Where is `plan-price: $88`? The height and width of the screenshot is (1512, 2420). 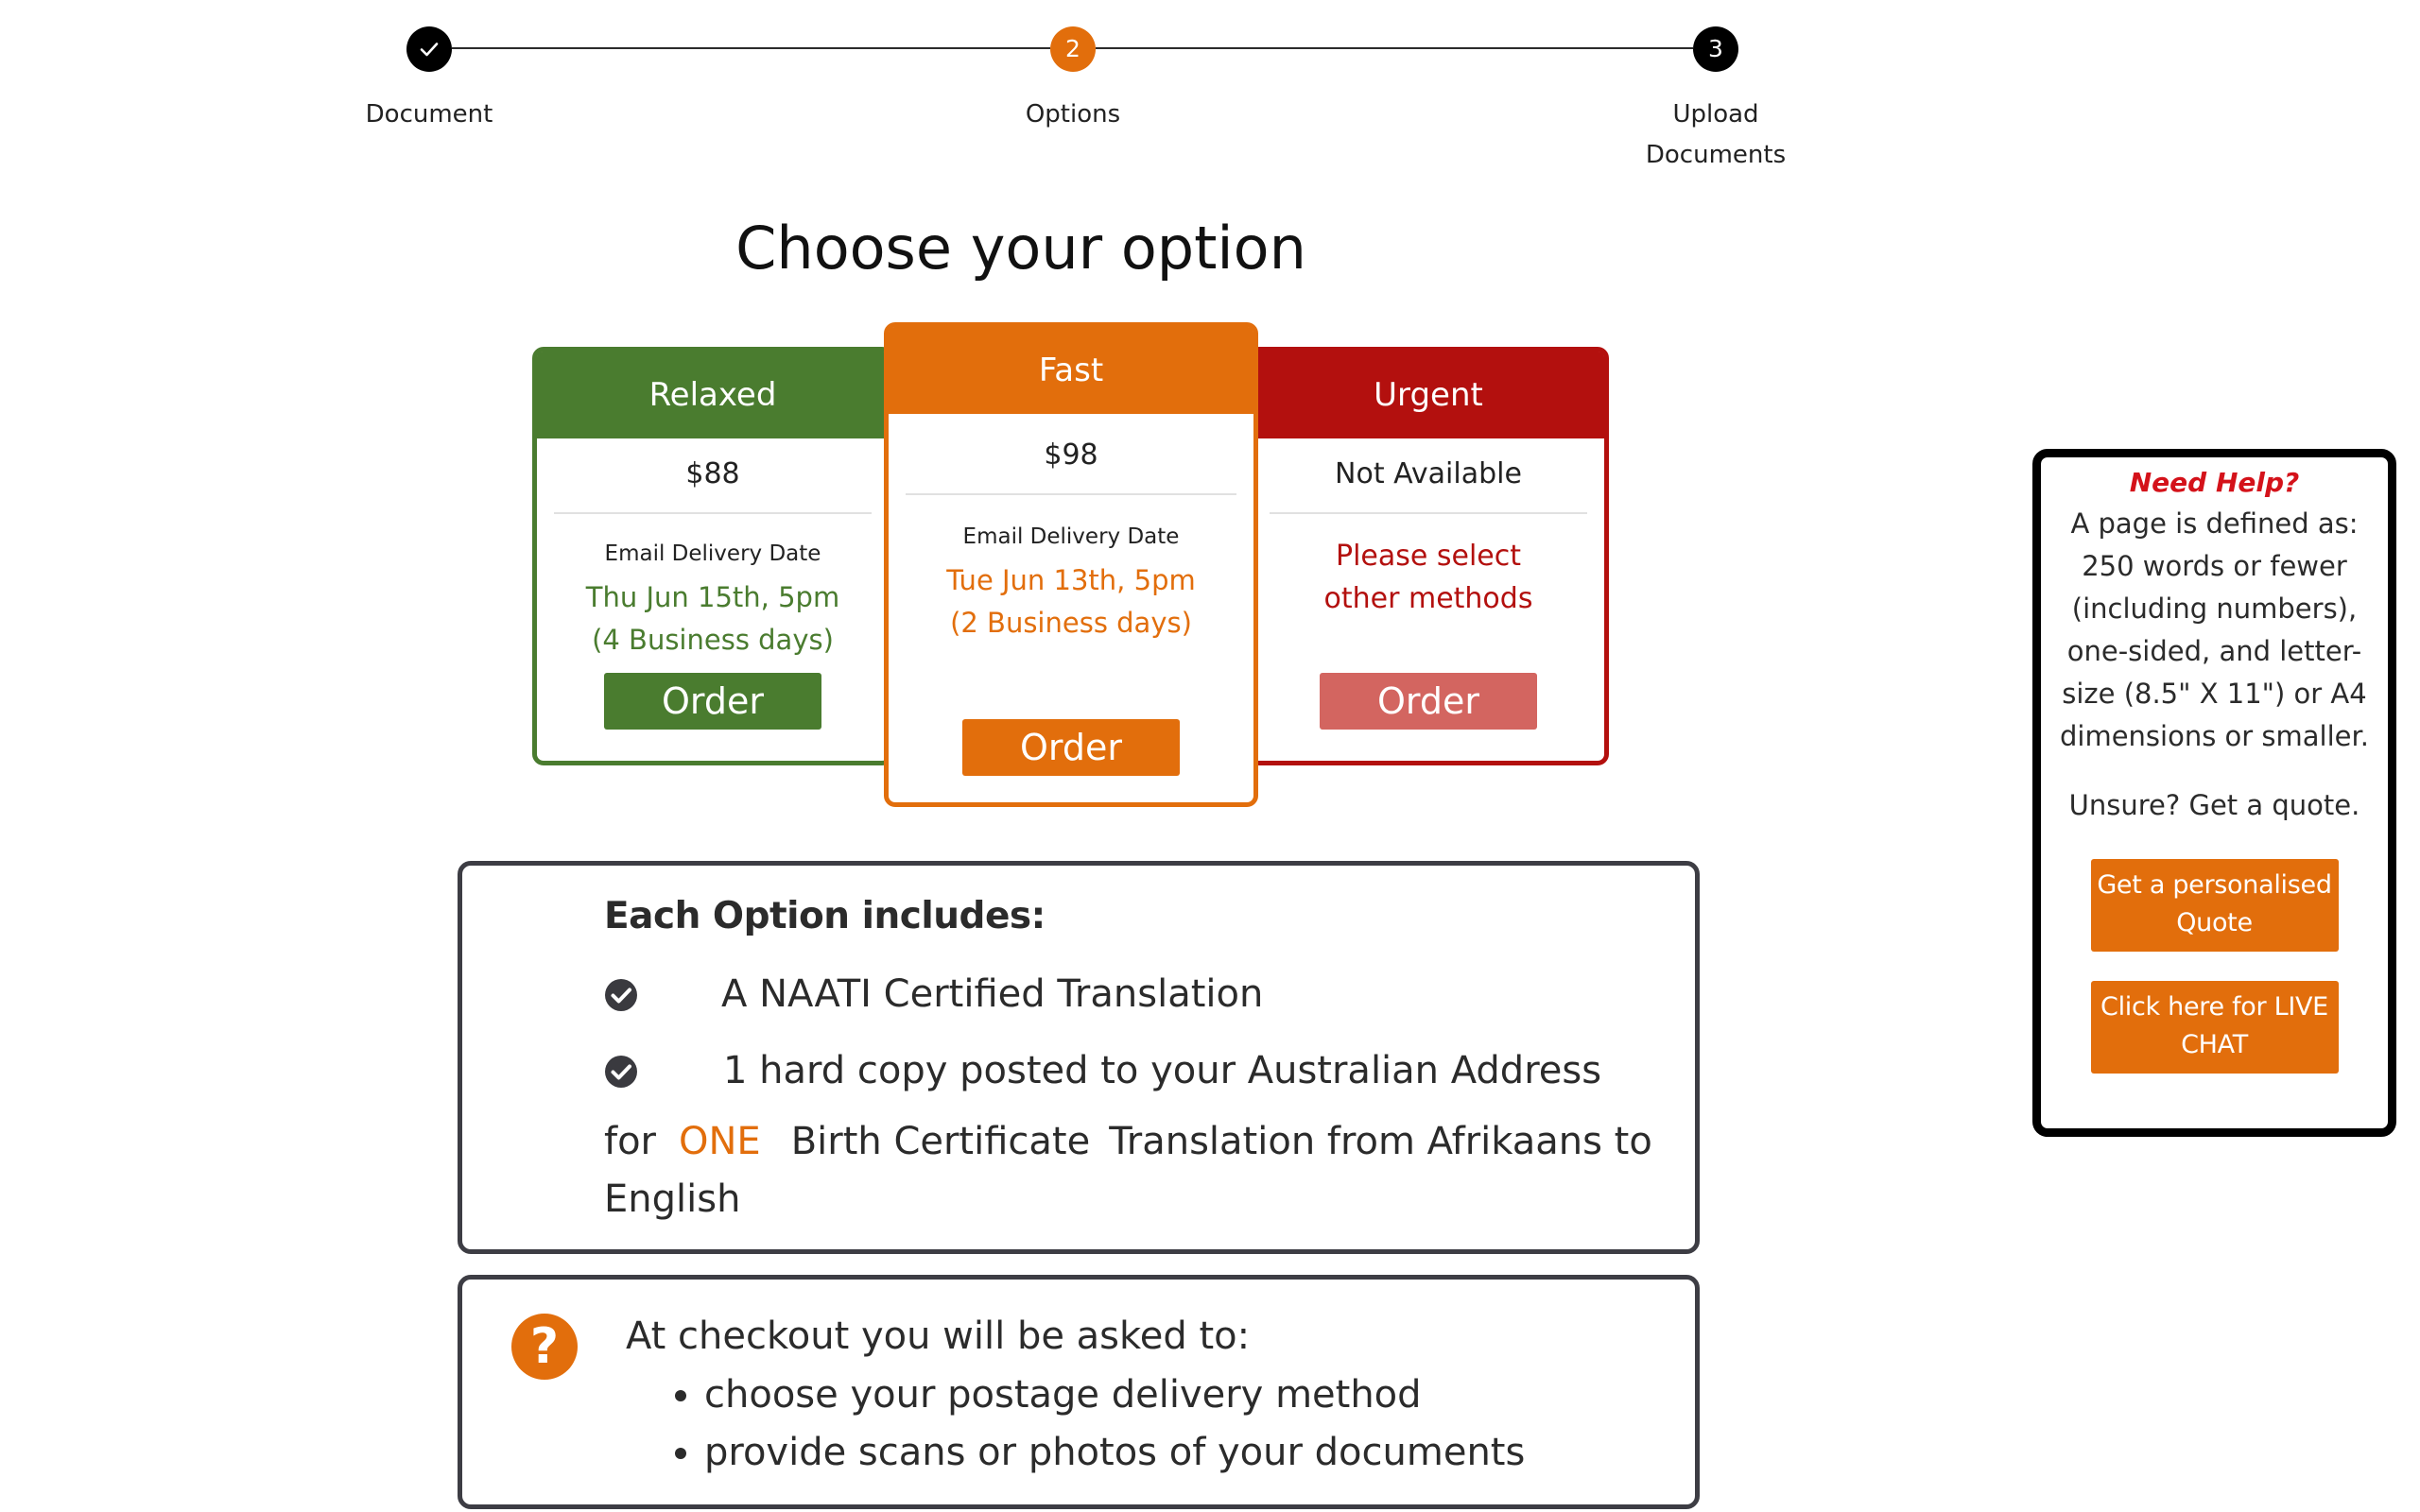 plan-price: $88 is located at coordinates (712, 473).